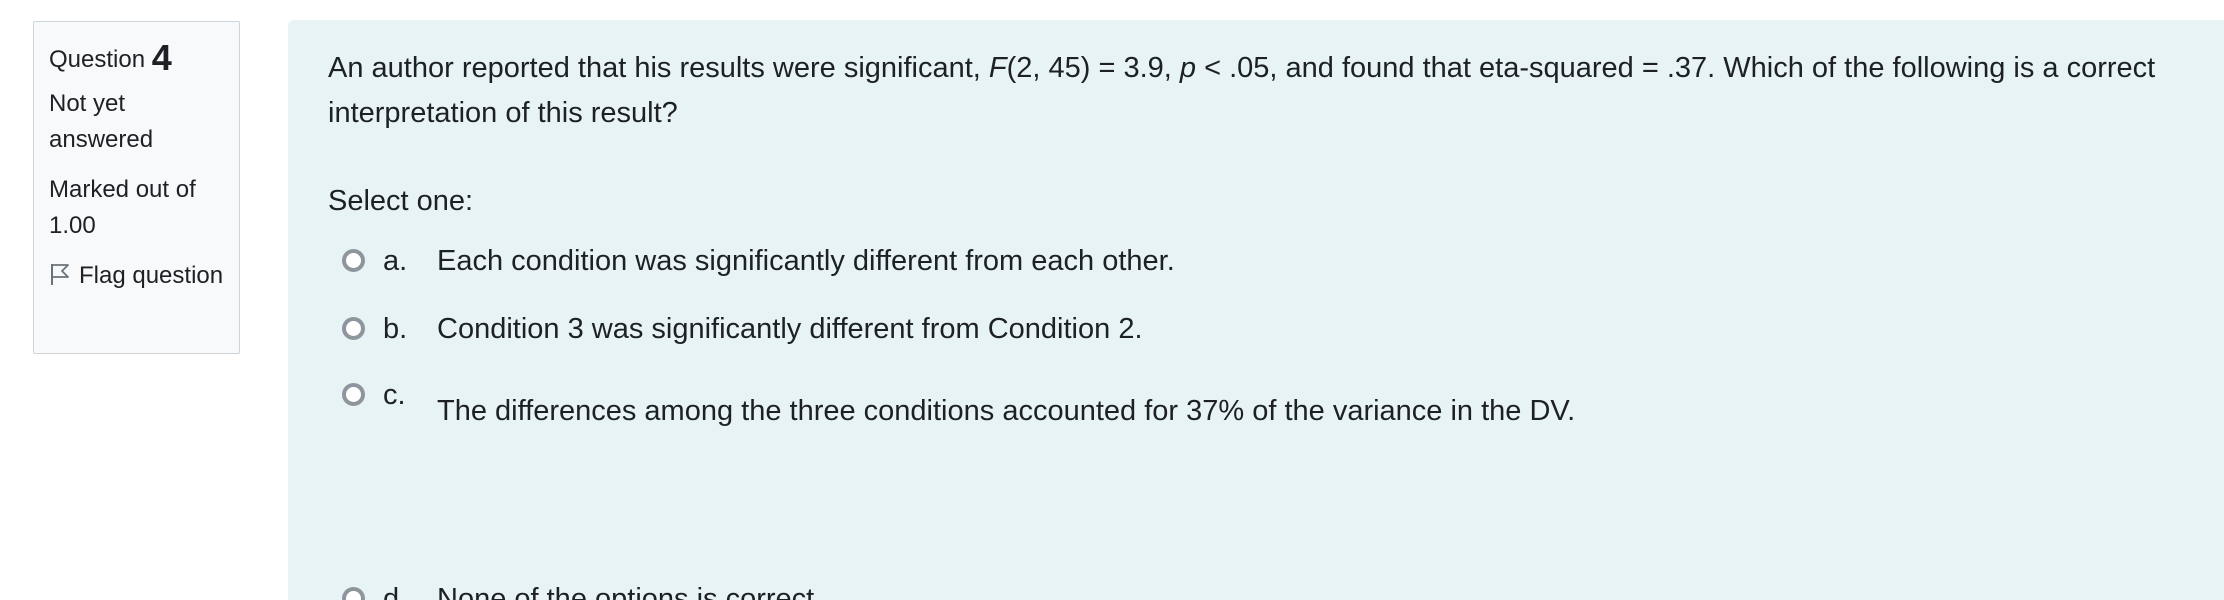  I want to click on question-text-part2: (2, 45) = 3.9,, so click(1093, 68).